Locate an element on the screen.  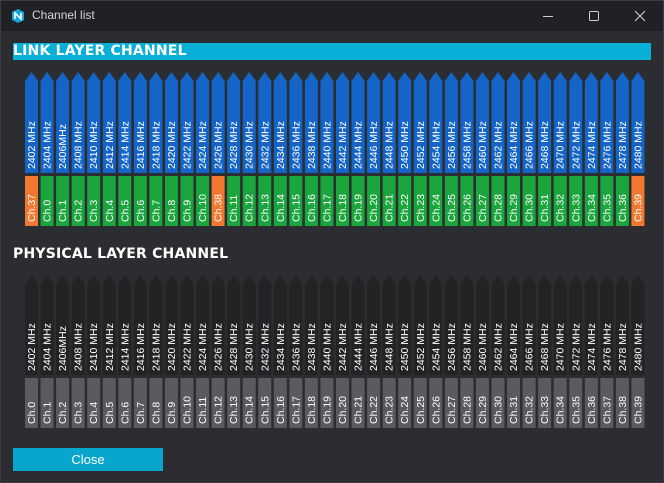
physical-layer-column: 2406MHz Ch.2 is located at coordinates (63, 351).